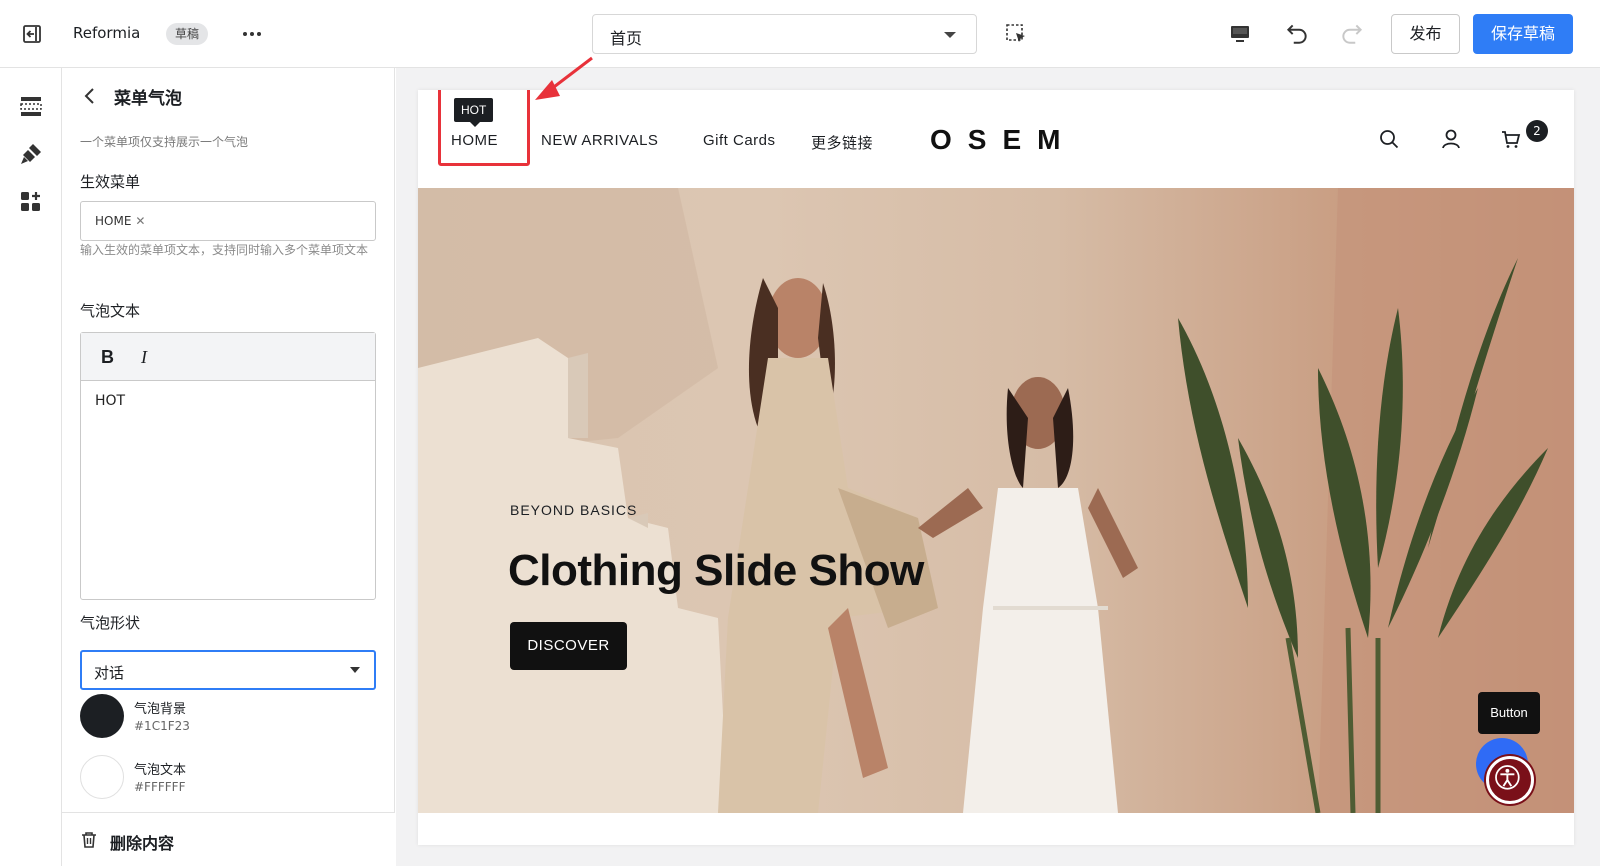 The width and height of the screenshot is (1600, 866). Describe the element at coordinates (1511, 139) in the screenshot. I see `cart-icon` at that location.